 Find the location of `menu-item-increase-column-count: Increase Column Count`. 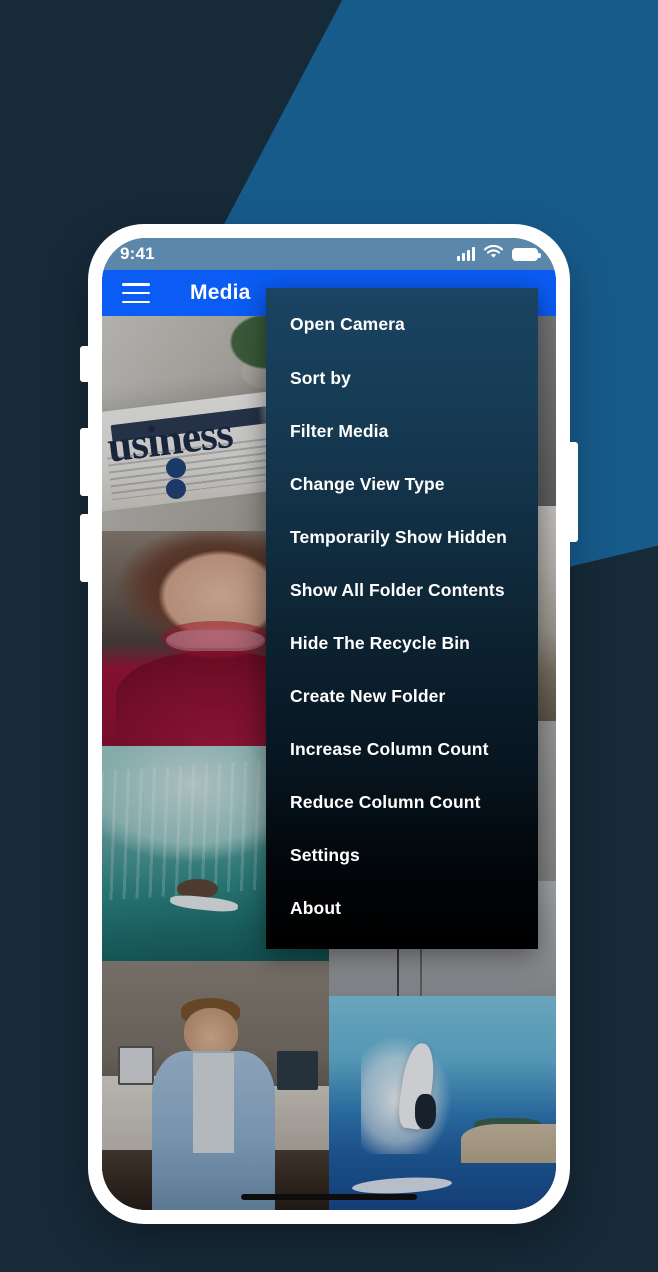

menu-item-increase-column-count: Increase Column Count is located at coordinates (402, 749).